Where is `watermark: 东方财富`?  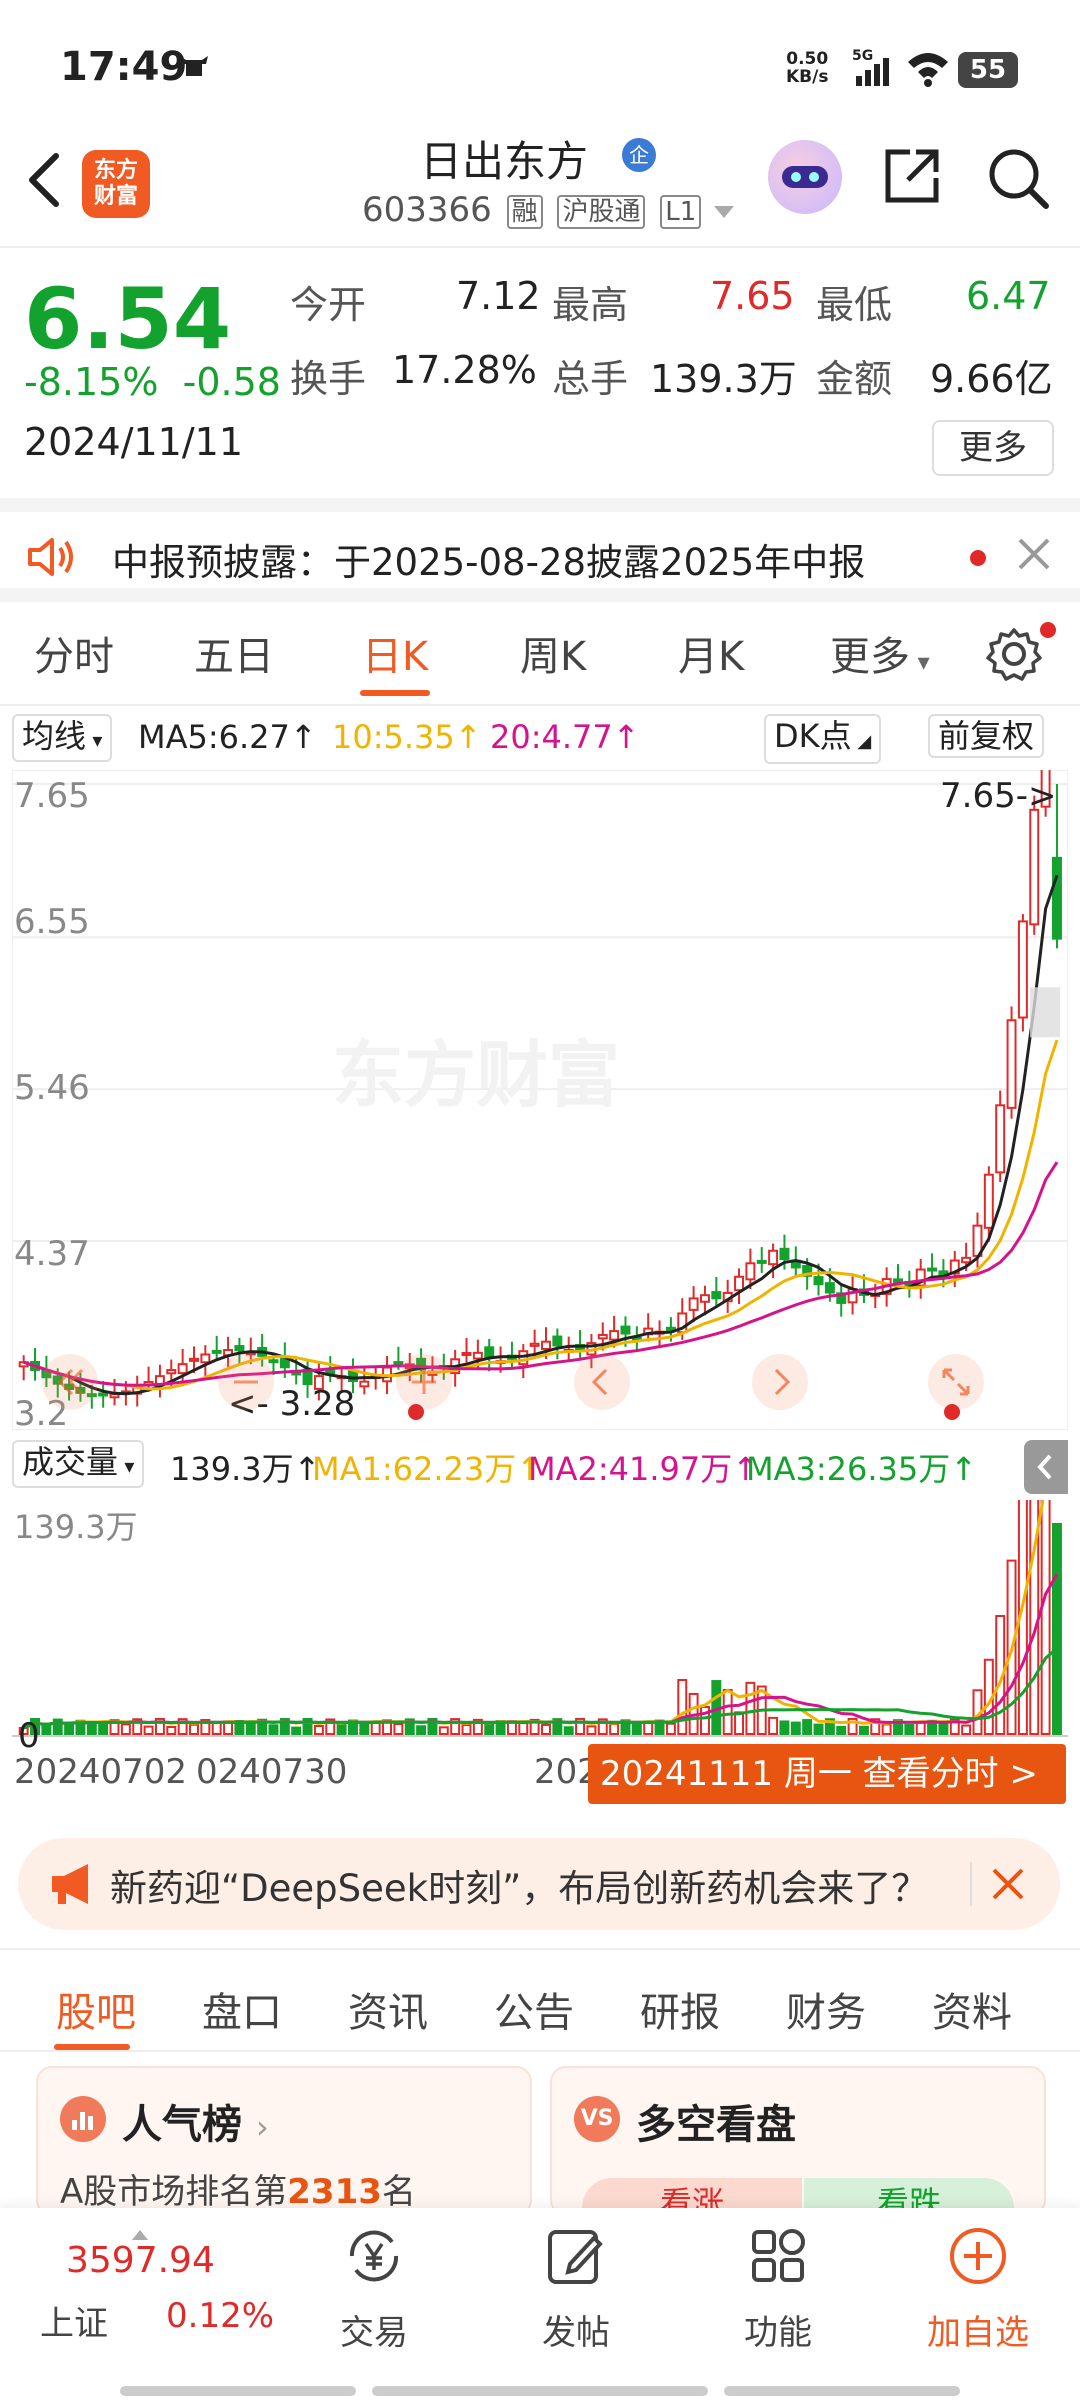
watermark: 东方财富 is located at coordinates (476, 1075).